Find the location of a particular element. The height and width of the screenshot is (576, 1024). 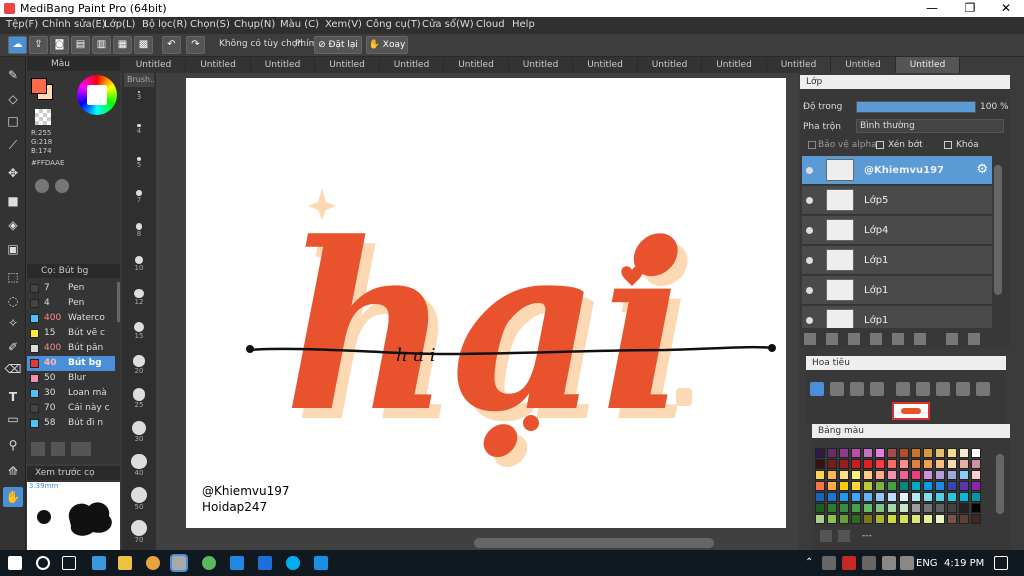

reset-button: ⊘ Đặt lại is located at coordinates (338, 45).